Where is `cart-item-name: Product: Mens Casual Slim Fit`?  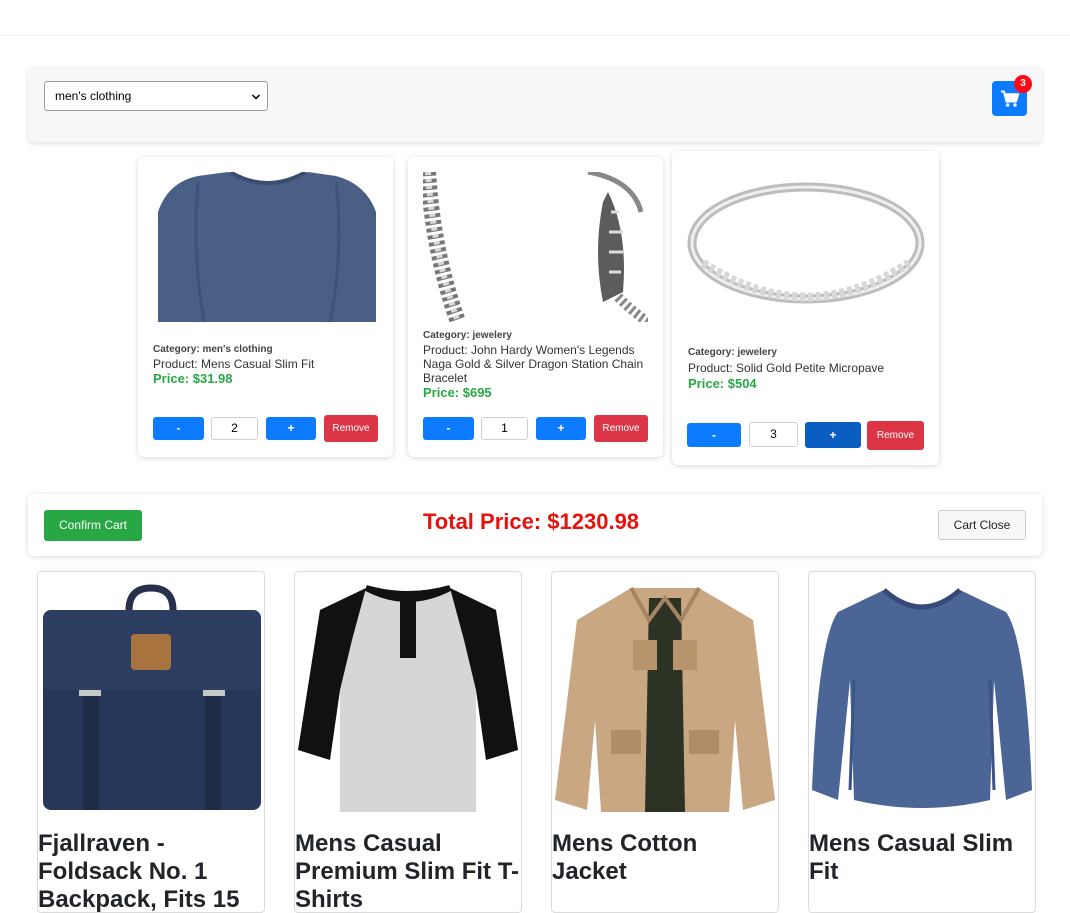 cart-item-name: Product: Mens Casual Slim Fit is located at coordinates (234, 364).